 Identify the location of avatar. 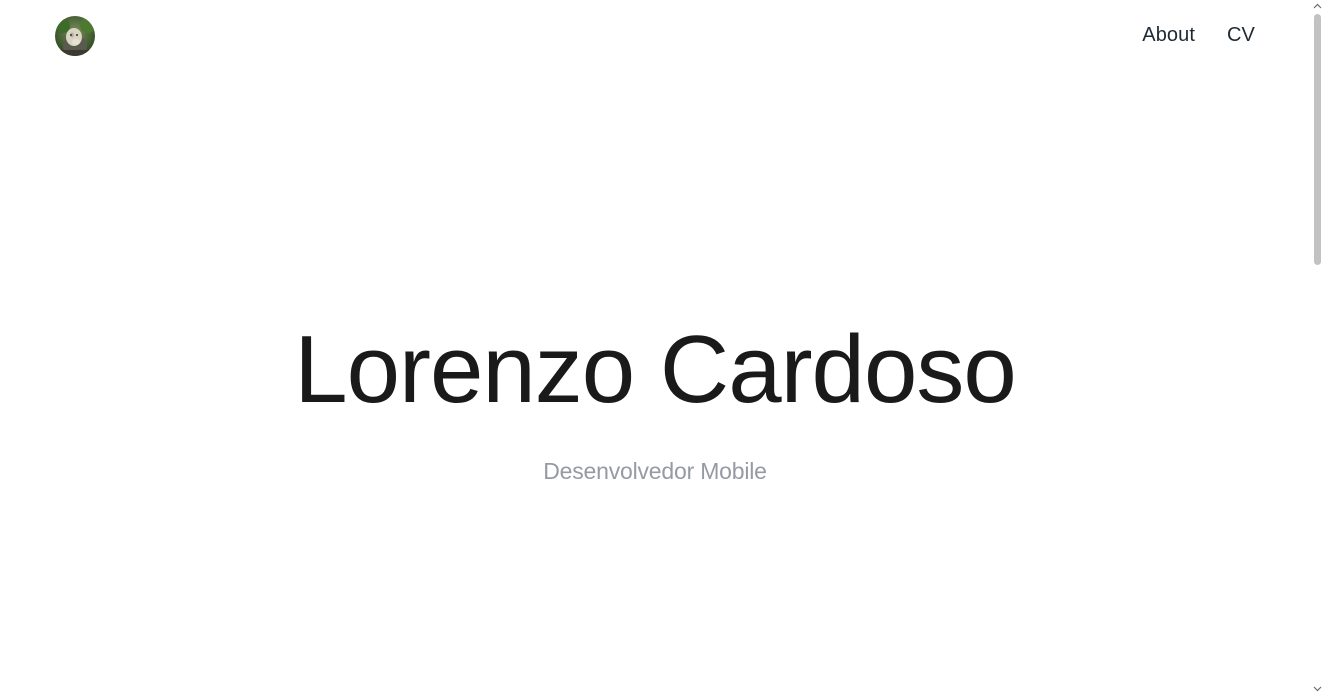
(75, 36).